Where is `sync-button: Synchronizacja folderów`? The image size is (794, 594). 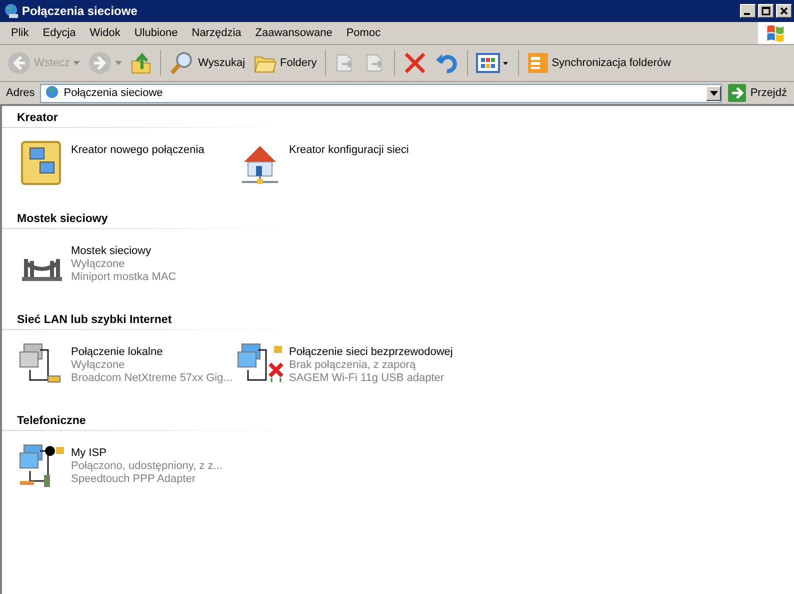 sync-button: Synchronizacja folderów is located at coordinates (599, 63).